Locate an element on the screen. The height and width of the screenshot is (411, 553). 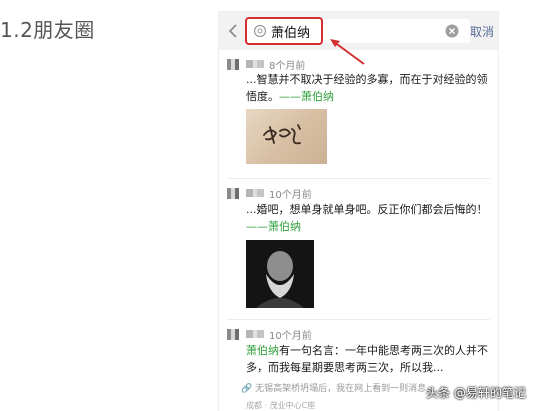
moments-search-icon is located at coordinates (260, 31).